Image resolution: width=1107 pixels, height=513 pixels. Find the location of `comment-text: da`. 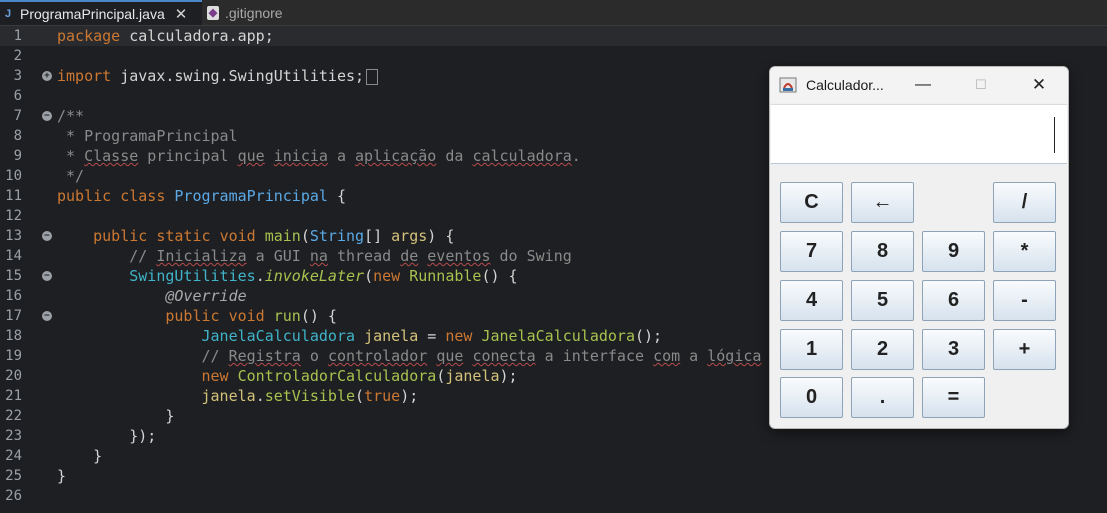

comment-text: da is located at coordinates (454, 156).